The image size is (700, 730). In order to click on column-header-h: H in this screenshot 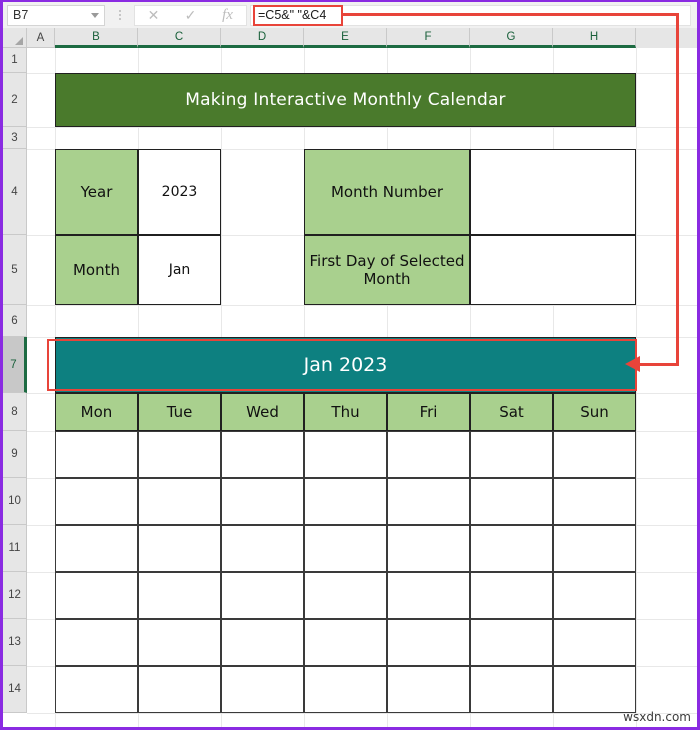, I will do `click(594, 38)`.